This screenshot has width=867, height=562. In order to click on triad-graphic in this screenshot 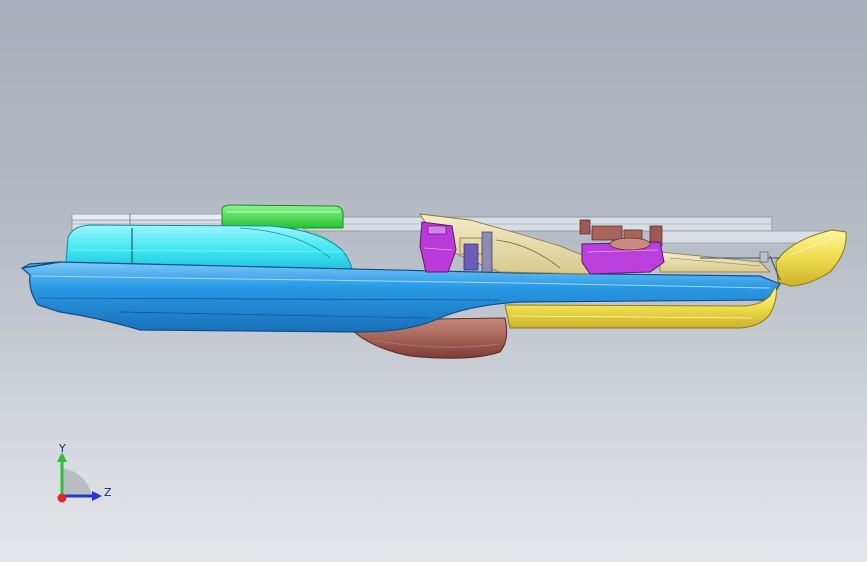, I will do `click(79, 477)`.